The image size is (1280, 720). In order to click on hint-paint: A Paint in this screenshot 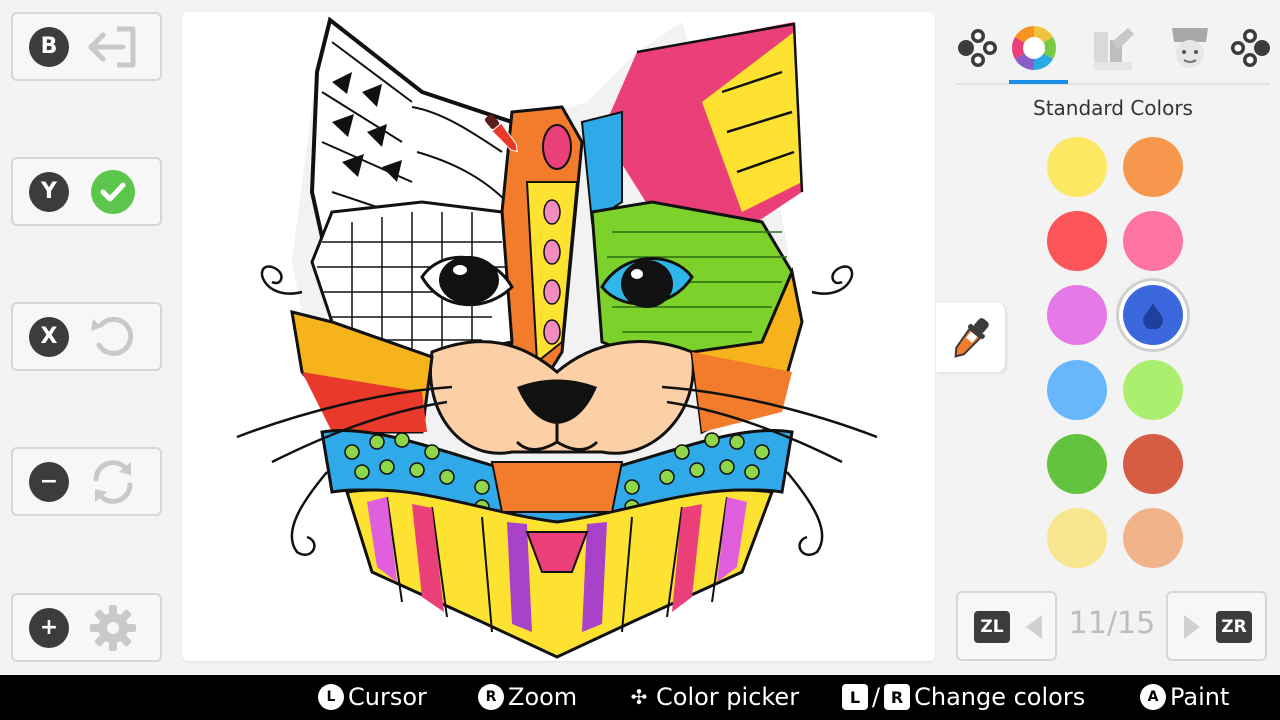, I will do `click(1184, 697)`.